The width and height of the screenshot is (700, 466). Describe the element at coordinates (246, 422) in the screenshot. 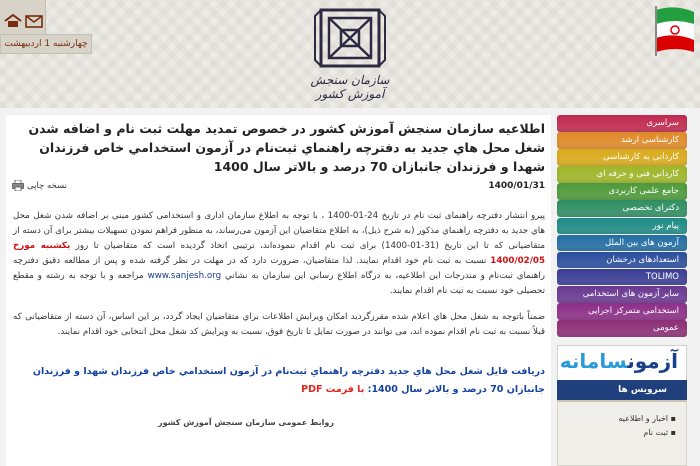

I see `public-relations-signature: روابط عمومی سازمان سنجش آموزش کشور` at that location.